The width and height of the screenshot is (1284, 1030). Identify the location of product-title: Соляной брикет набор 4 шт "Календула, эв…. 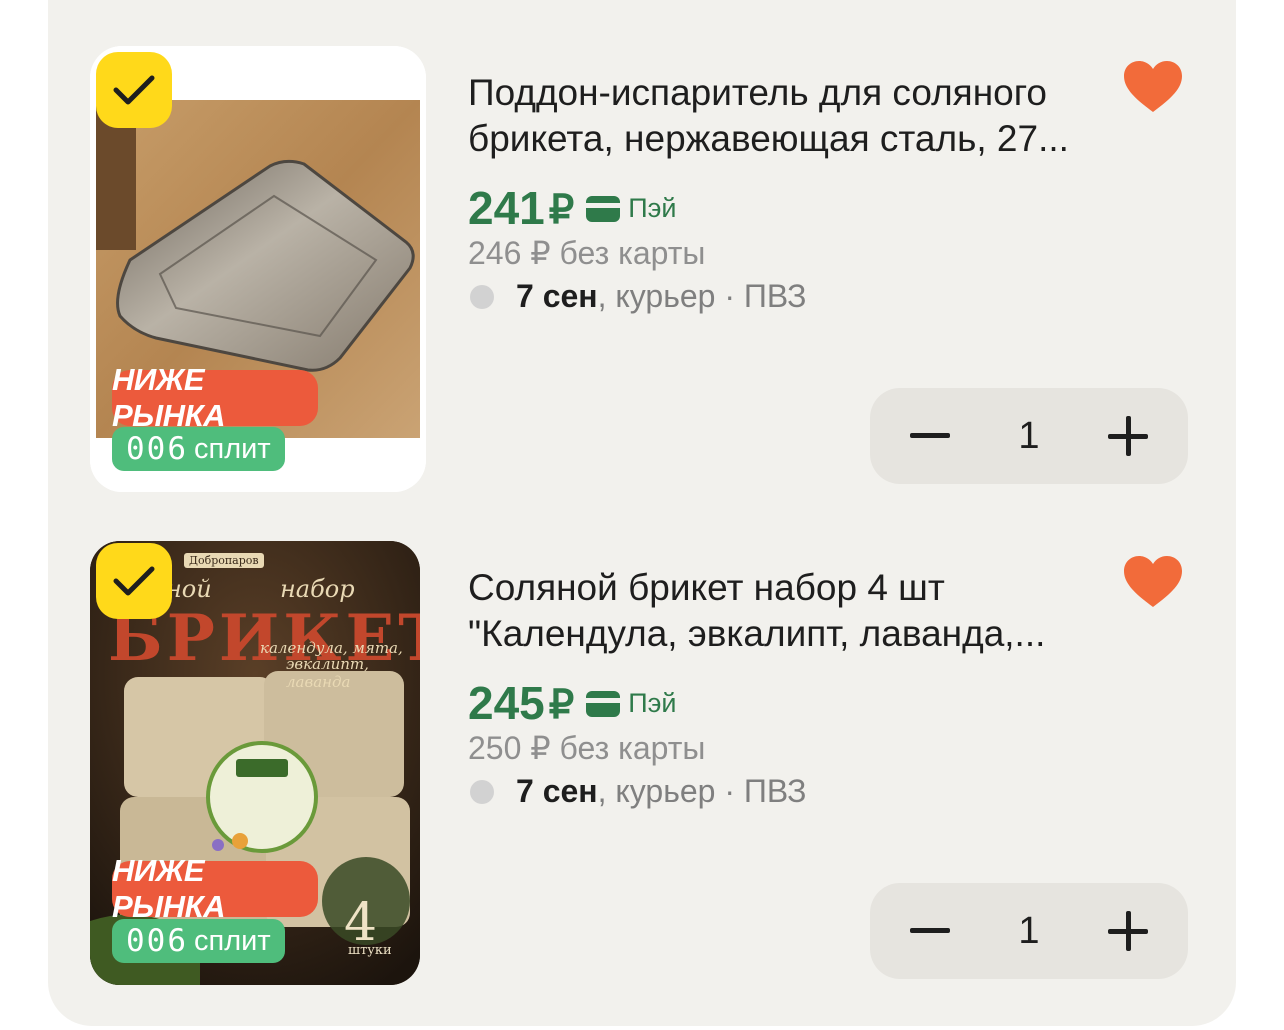
(788, 611).